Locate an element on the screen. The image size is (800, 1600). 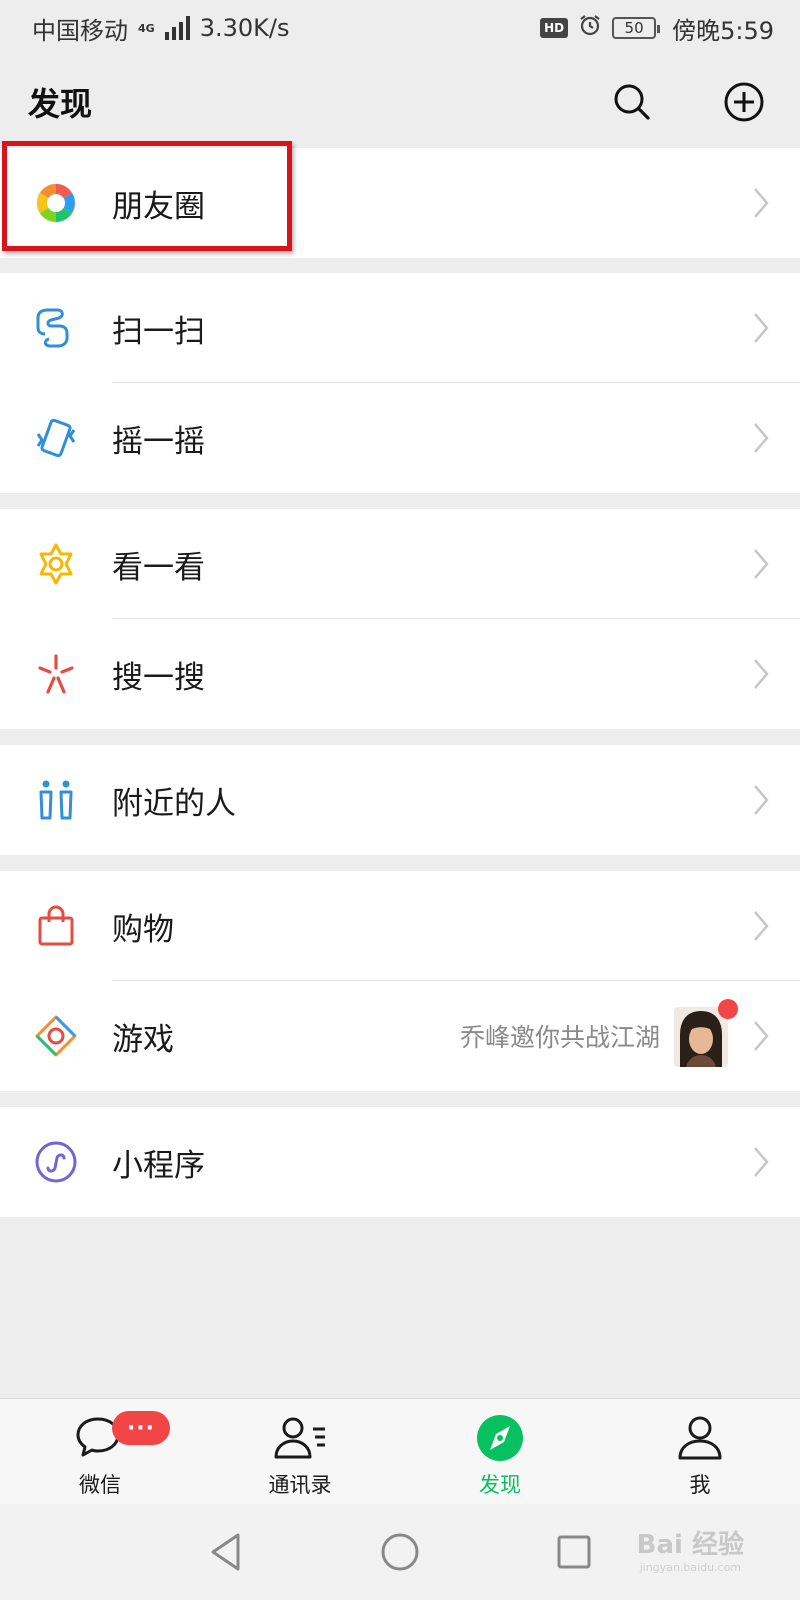
tab-bar: 微信 ··· 通讯录 发现 我 is located at coordinates (400, 1451).